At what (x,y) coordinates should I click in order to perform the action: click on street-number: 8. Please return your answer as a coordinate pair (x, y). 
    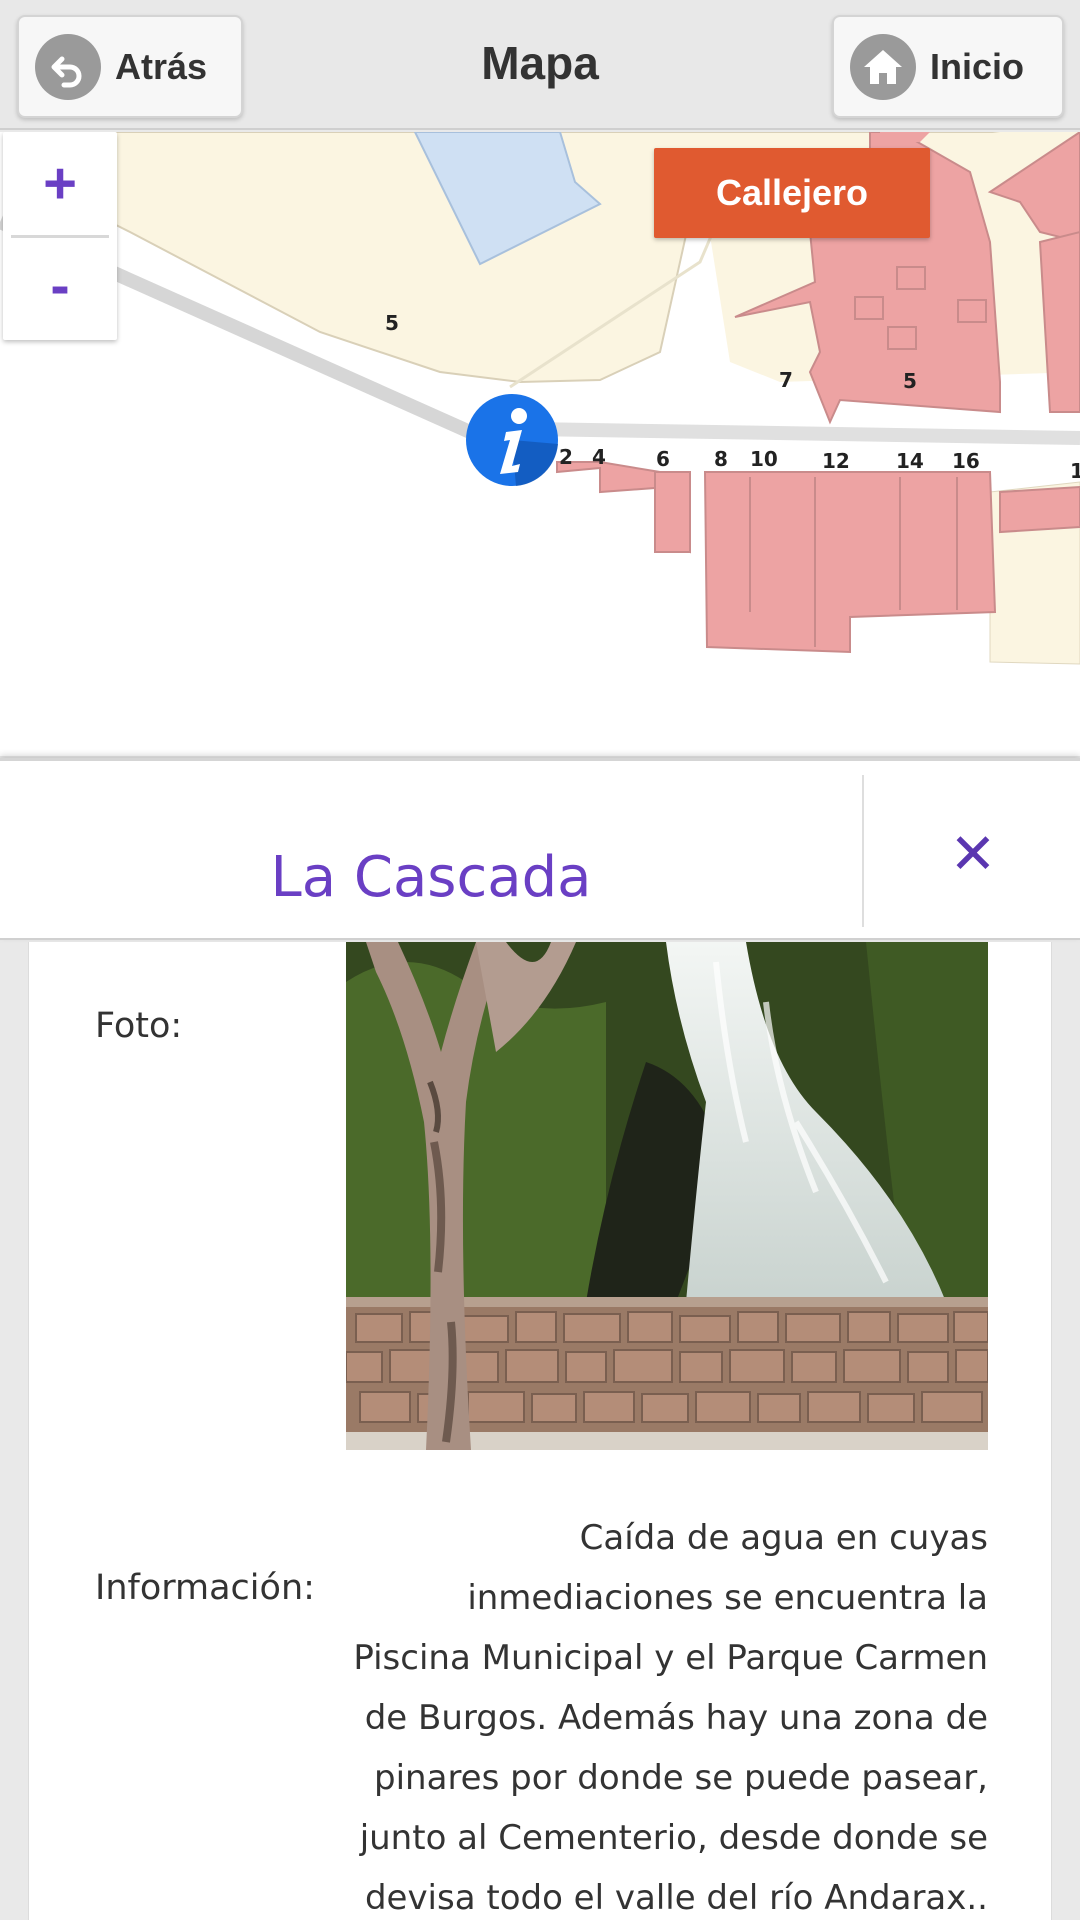
    Looking at the image, I should click on (721, 459).